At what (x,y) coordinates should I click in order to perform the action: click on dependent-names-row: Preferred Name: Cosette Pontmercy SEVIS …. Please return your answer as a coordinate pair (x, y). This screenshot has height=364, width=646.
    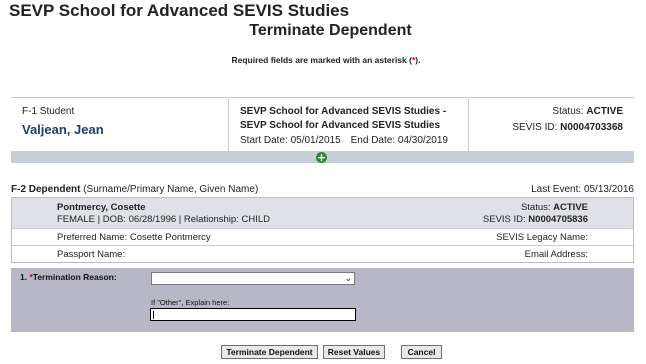
    Looking at the image, I should click on (322, 236).